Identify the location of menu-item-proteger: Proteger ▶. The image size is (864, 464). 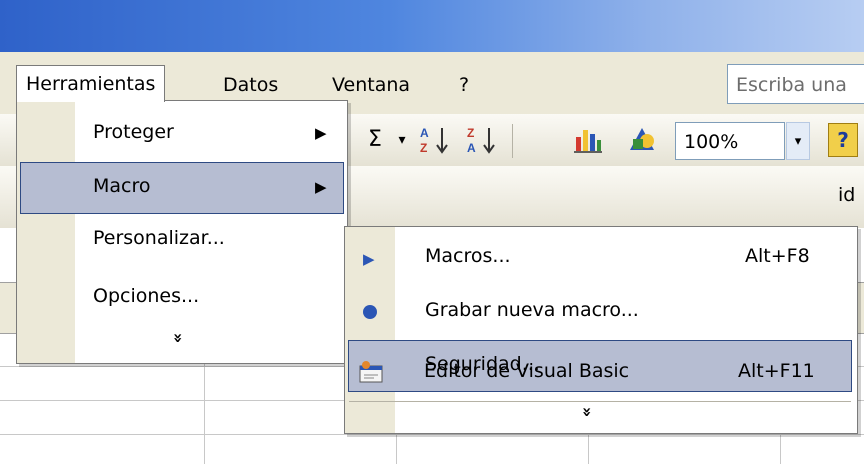
(182, 134).